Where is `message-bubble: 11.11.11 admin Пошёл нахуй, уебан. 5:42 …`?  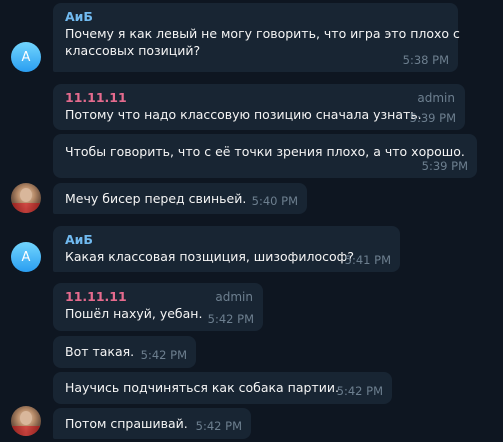
message-bubble: 11.11.11 admin Пошёл нахуй, уебан. 5:42 … is located at coordinates (158, 307).